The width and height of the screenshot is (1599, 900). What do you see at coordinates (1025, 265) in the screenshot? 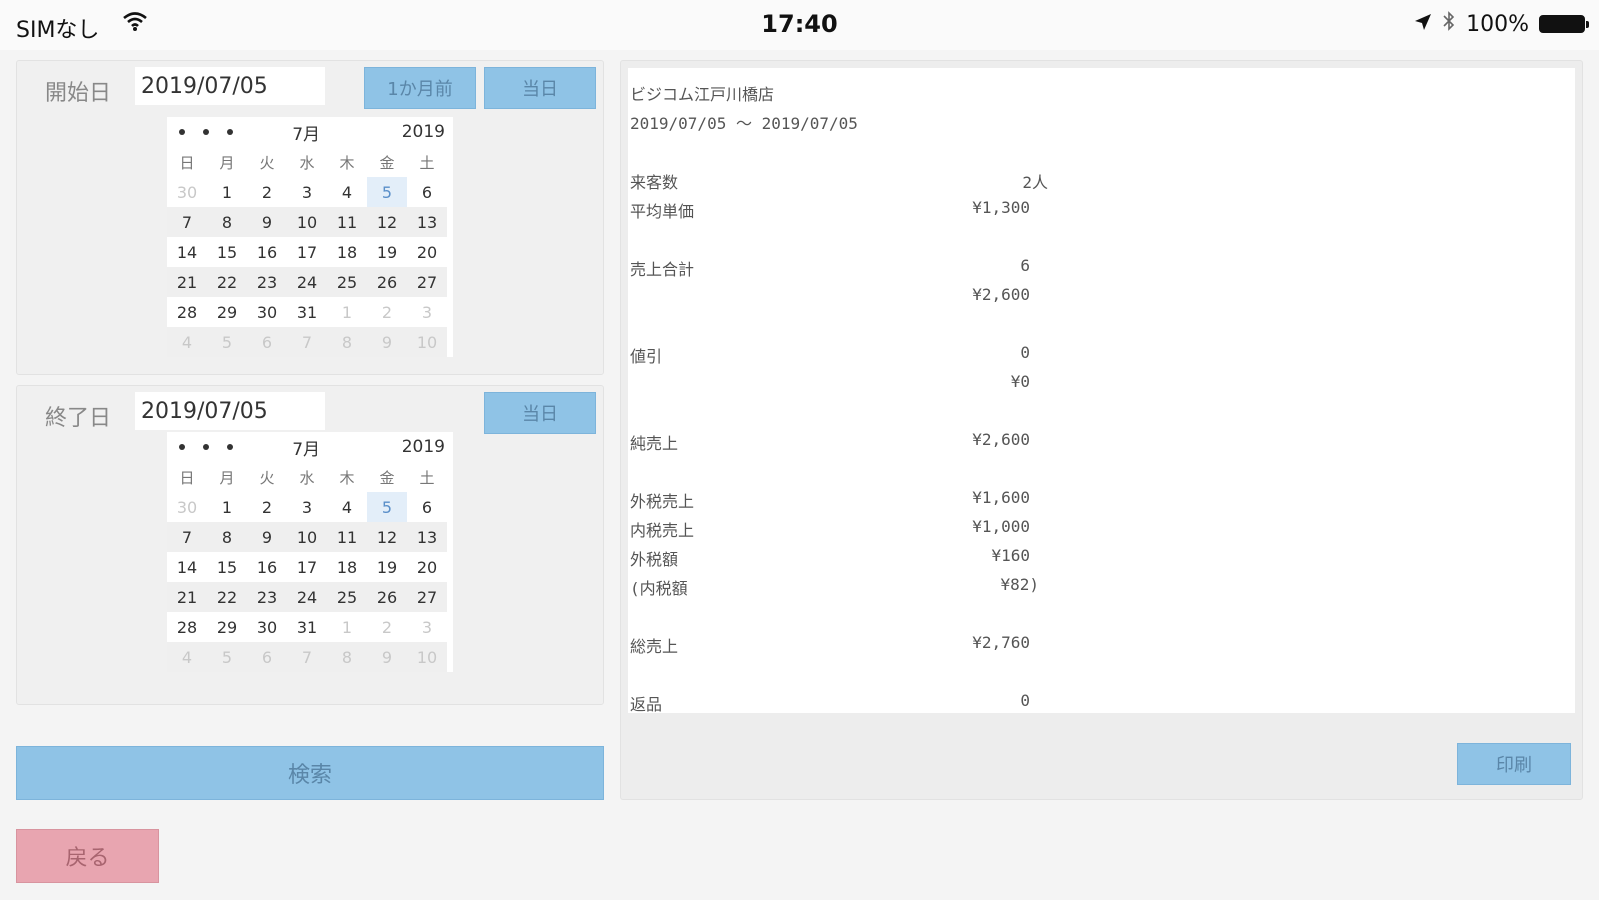
I see `report-row-value: 6` at bounding box center [1025, 265].